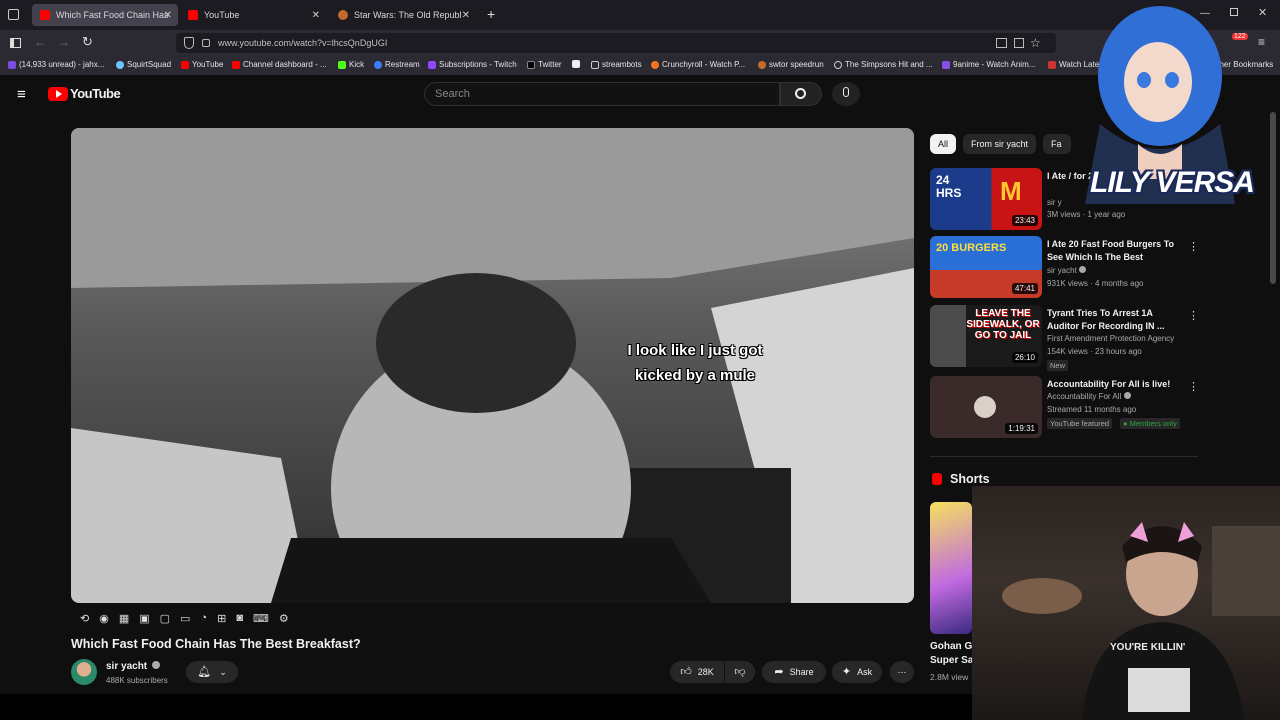 The width and height of the screenshot is (1280, 720). Describe the element at coordinates (84, 620) in the screenshot. I see `loop-icon: ⟲` at that location.